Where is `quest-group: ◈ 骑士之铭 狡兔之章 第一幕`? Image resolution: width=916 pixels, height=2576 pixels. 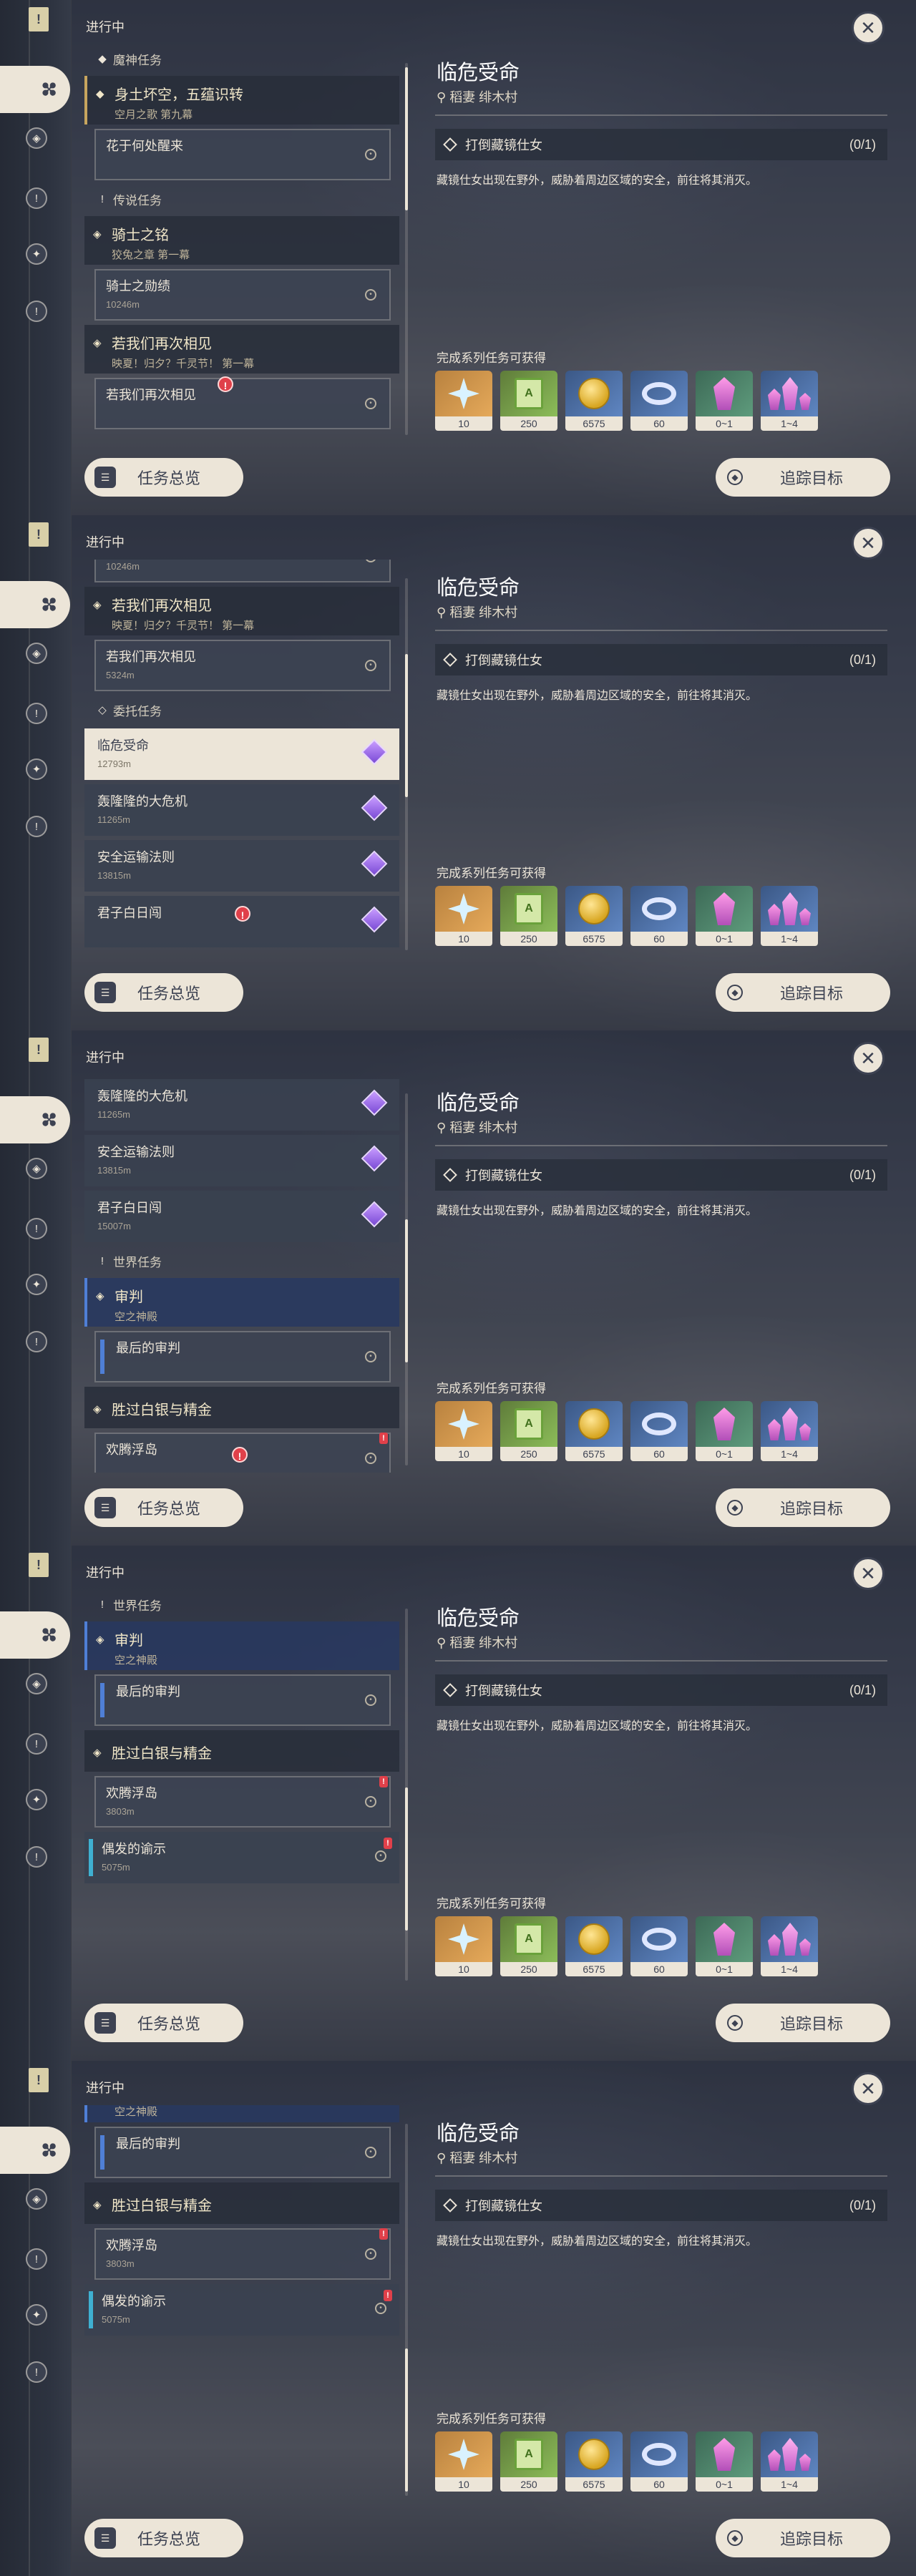 quest-group: ◈ 骑士之铭 狡兔之章 第一幕 is located at coordinates (241, 240).